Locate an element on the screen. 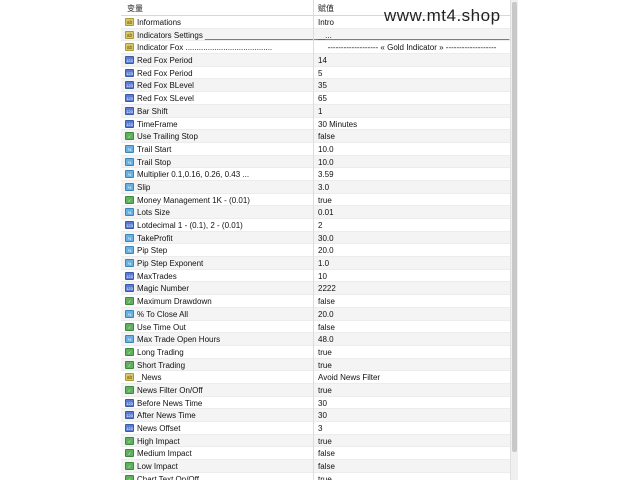  parameter-name: Max Trade Open Hours is located at coordinates (179, 340).